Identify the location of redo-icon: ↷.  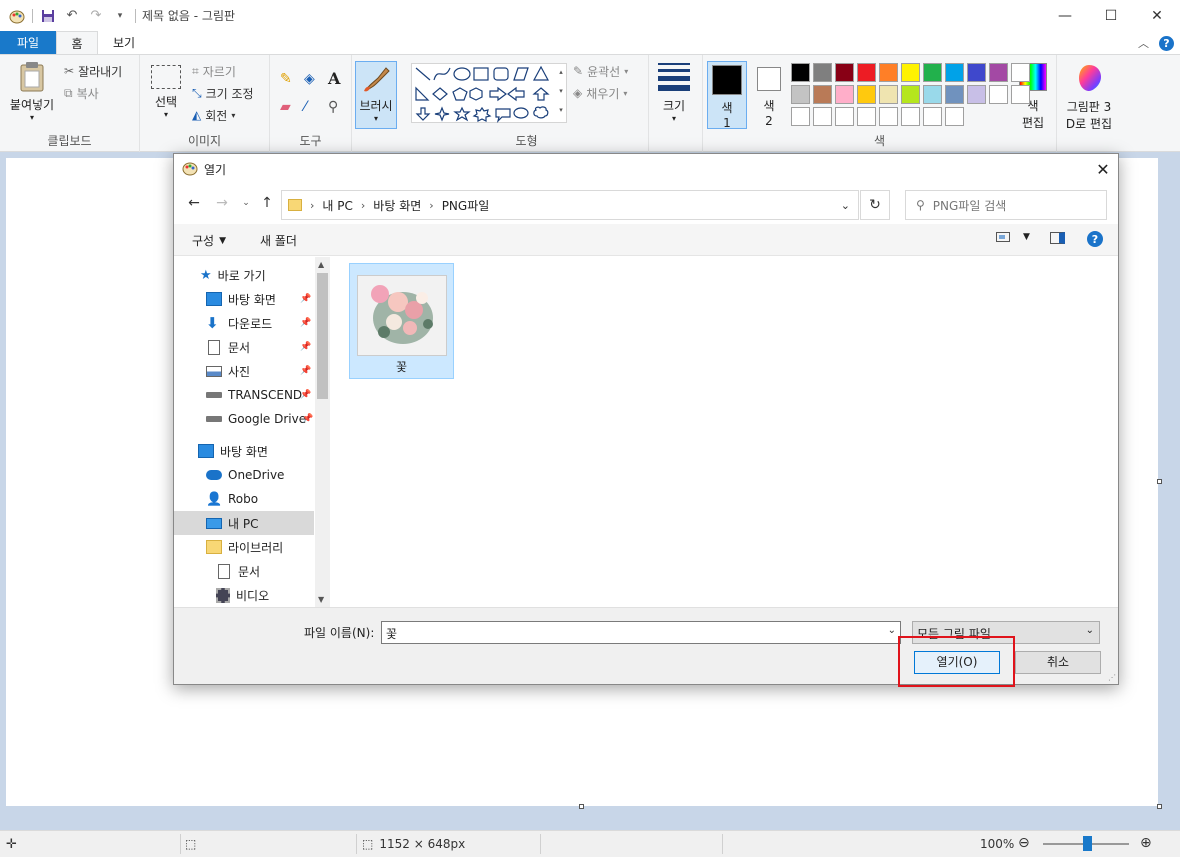
(96, 16).